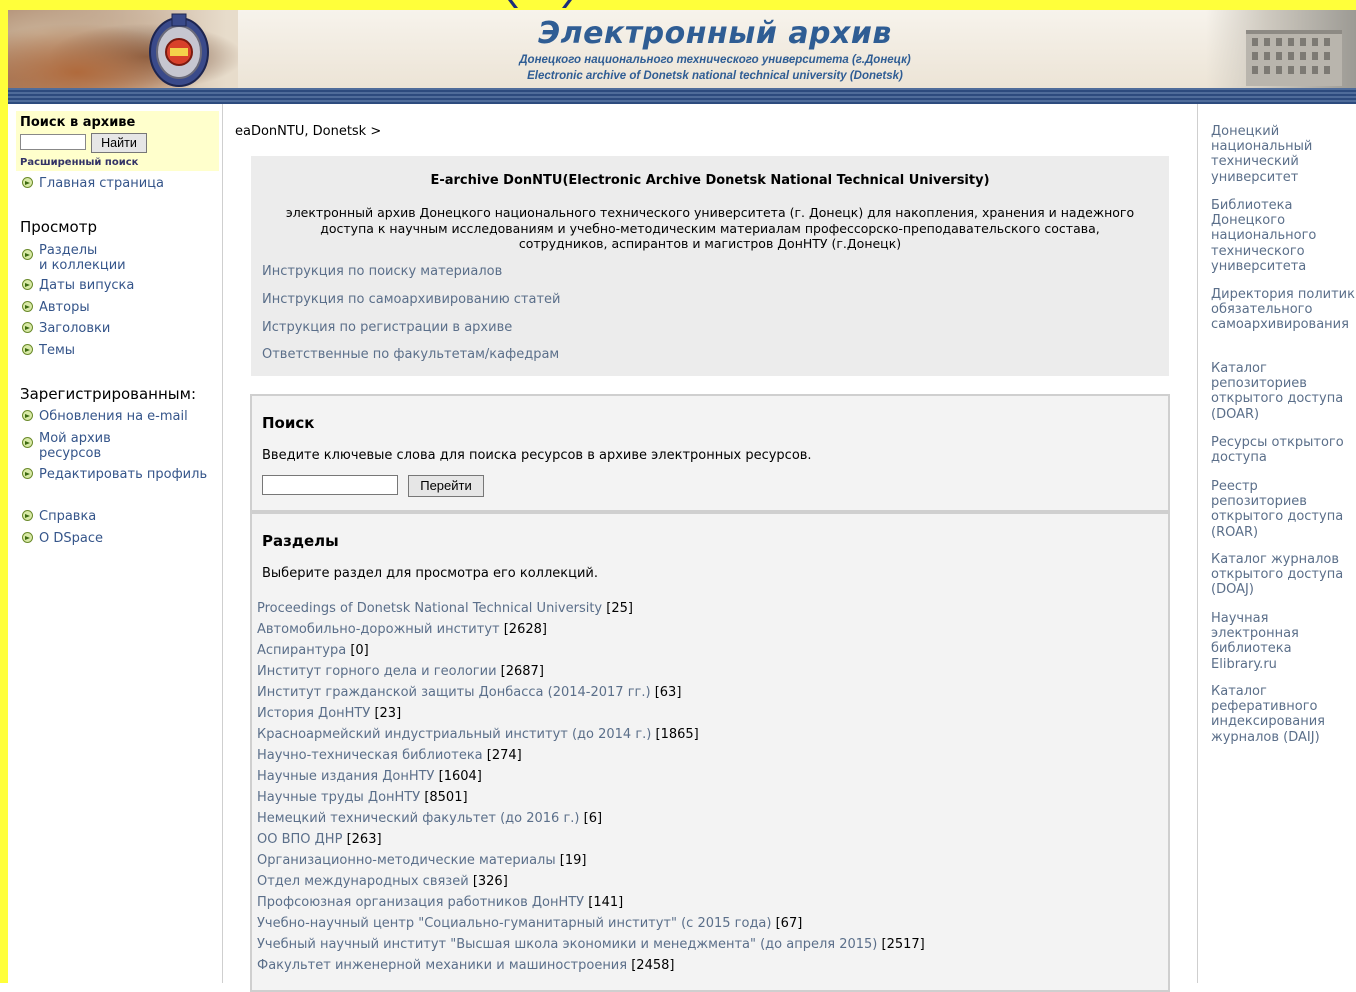  What do you see at coordinates (66, 446) in the screenshot?
I see `nav-my-archive: Мой архив ресурсов` at bounding box center [66, 446].